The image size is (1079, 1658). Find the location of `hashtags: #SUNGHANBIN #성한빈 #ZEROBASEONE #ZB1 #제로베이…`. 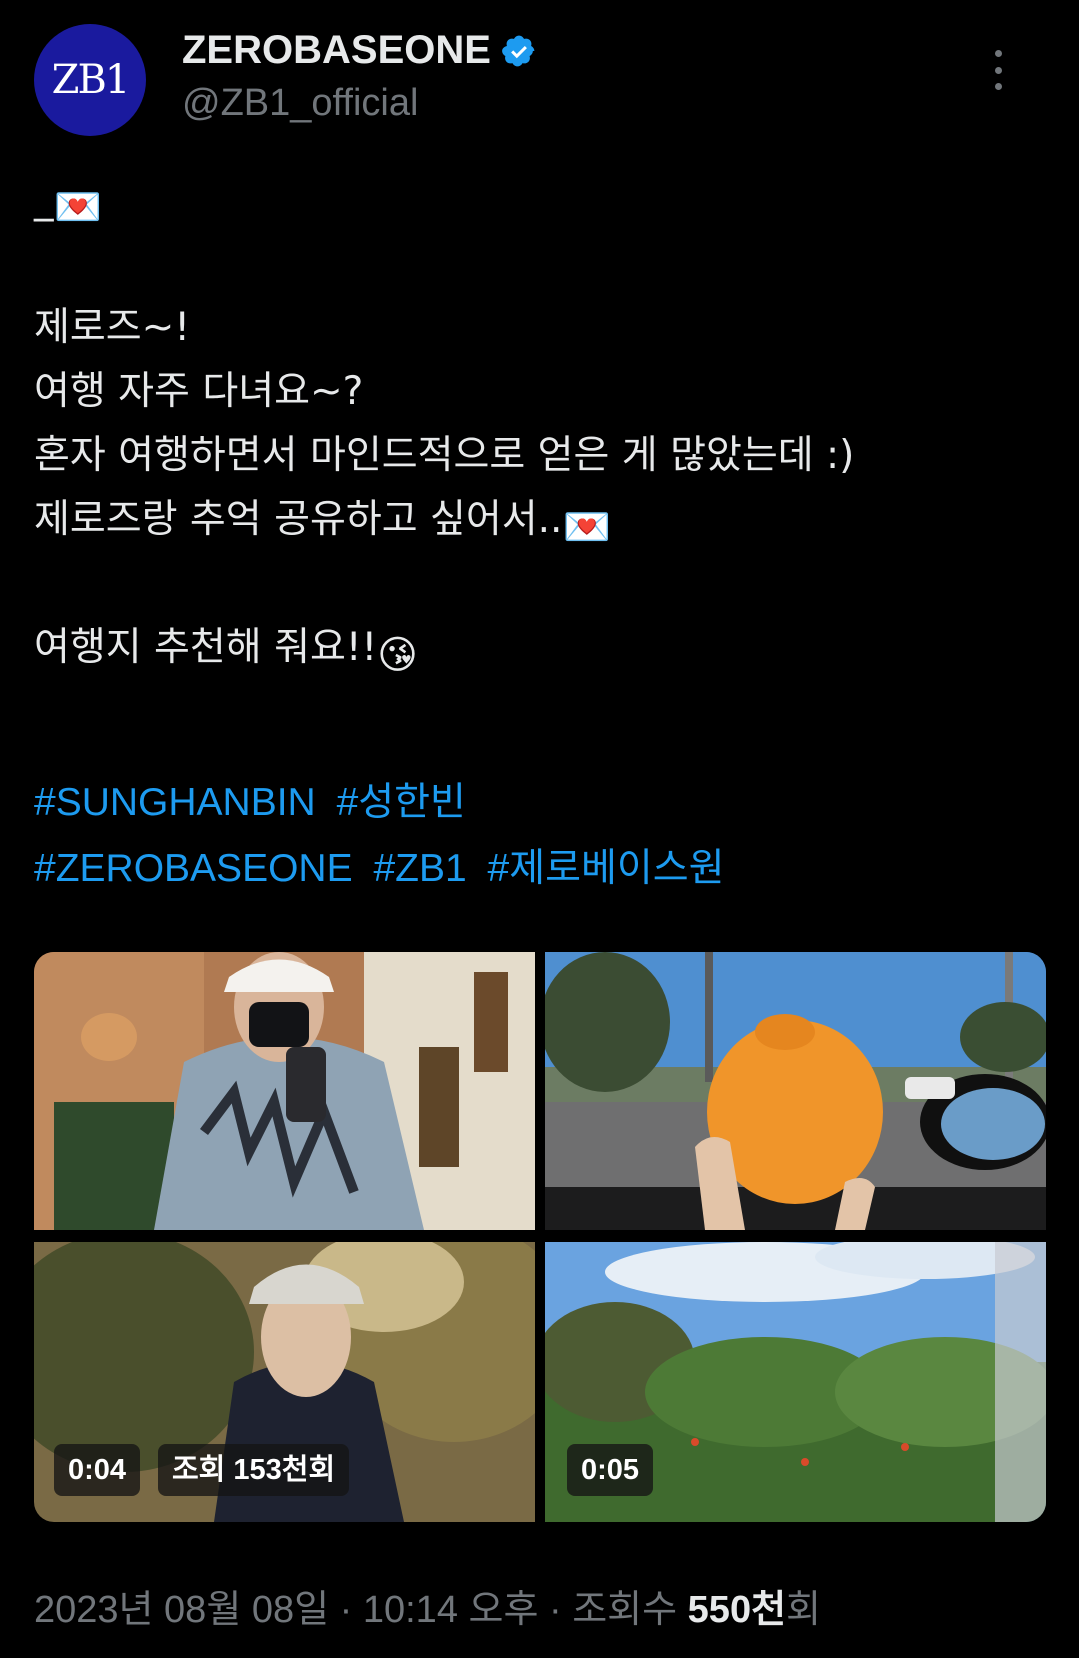

hashtags: #SUNGHANBIN #성한빈 #ZEROBASEONE #ZB1 #제로베이… is located at coordinates (384, 836).